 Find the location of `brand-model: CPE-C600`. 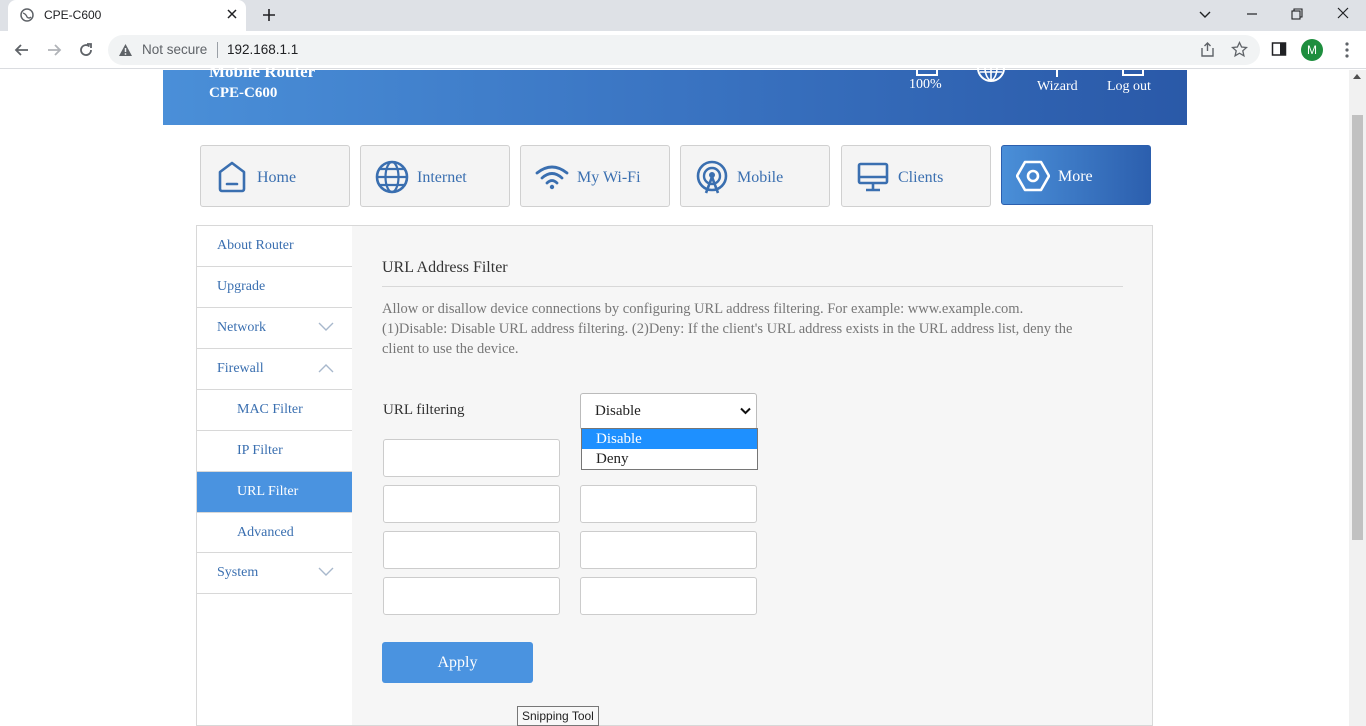

brand-model: CPE-C600 is located at coordinates (243, 93).